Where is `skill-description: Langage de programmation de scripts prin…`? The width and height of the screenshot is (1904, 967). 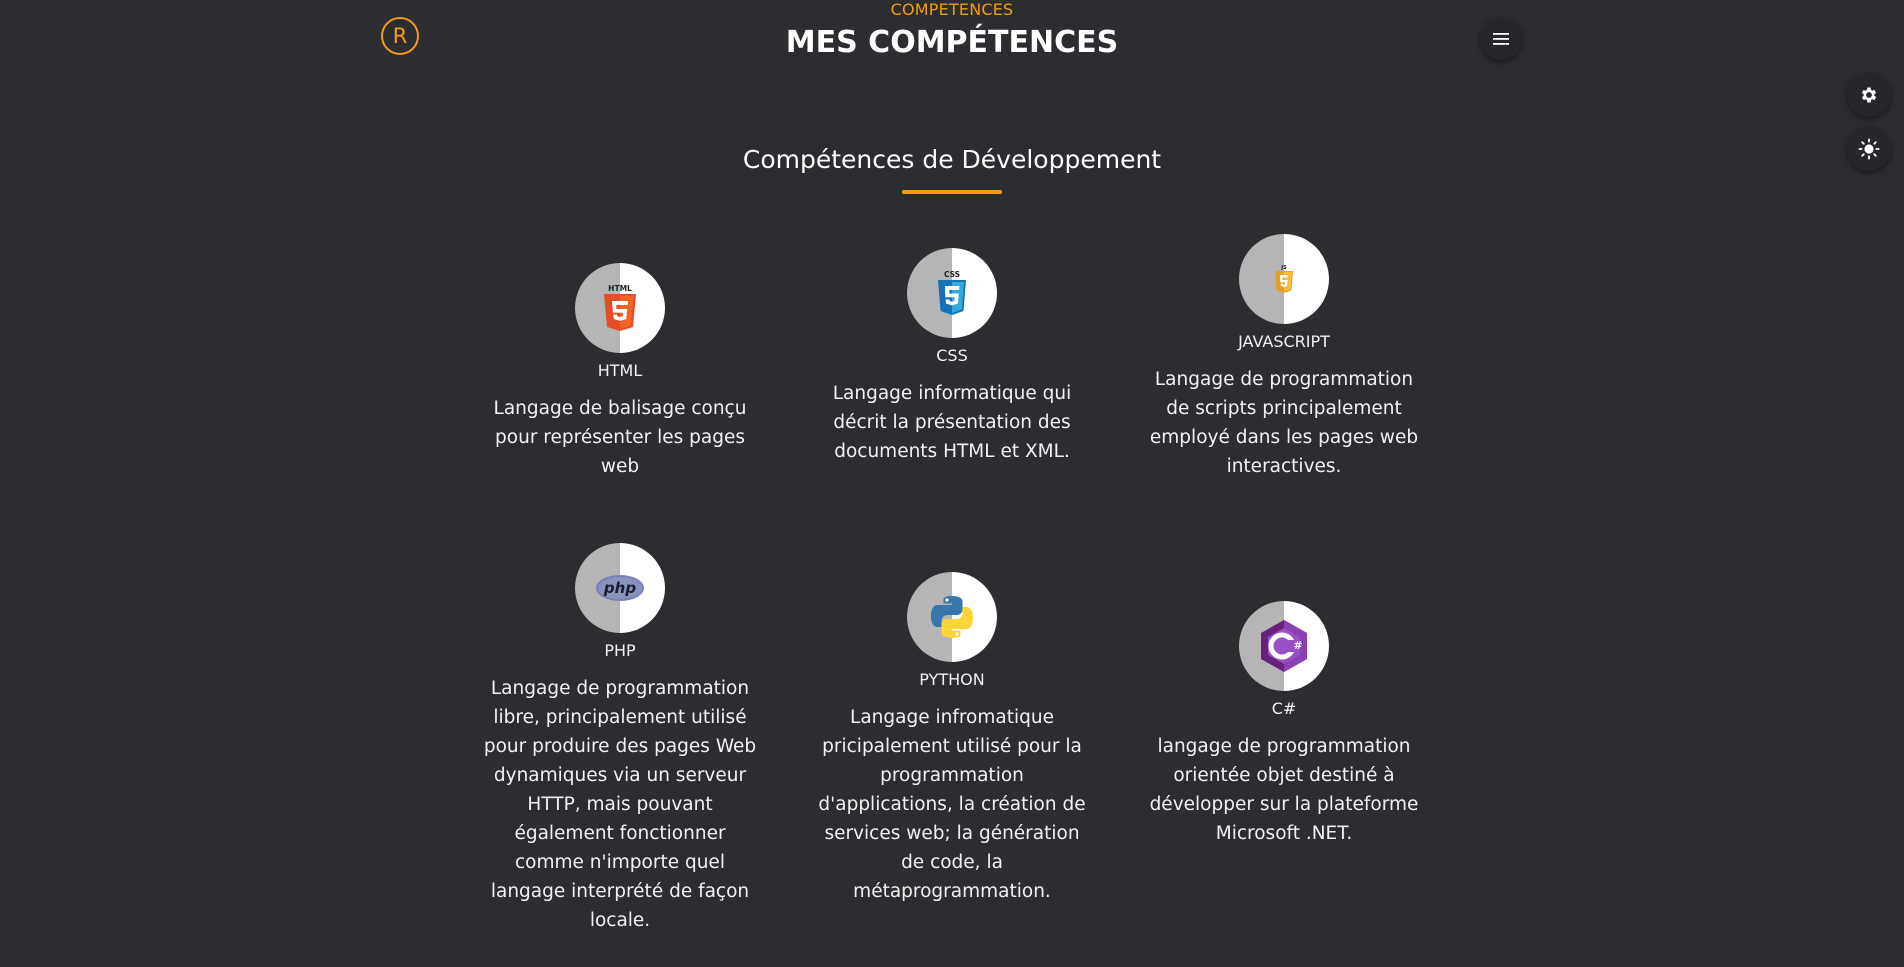
skill-description: Langage de programmation de scripts prin… is located at coordinates (1284, 423).